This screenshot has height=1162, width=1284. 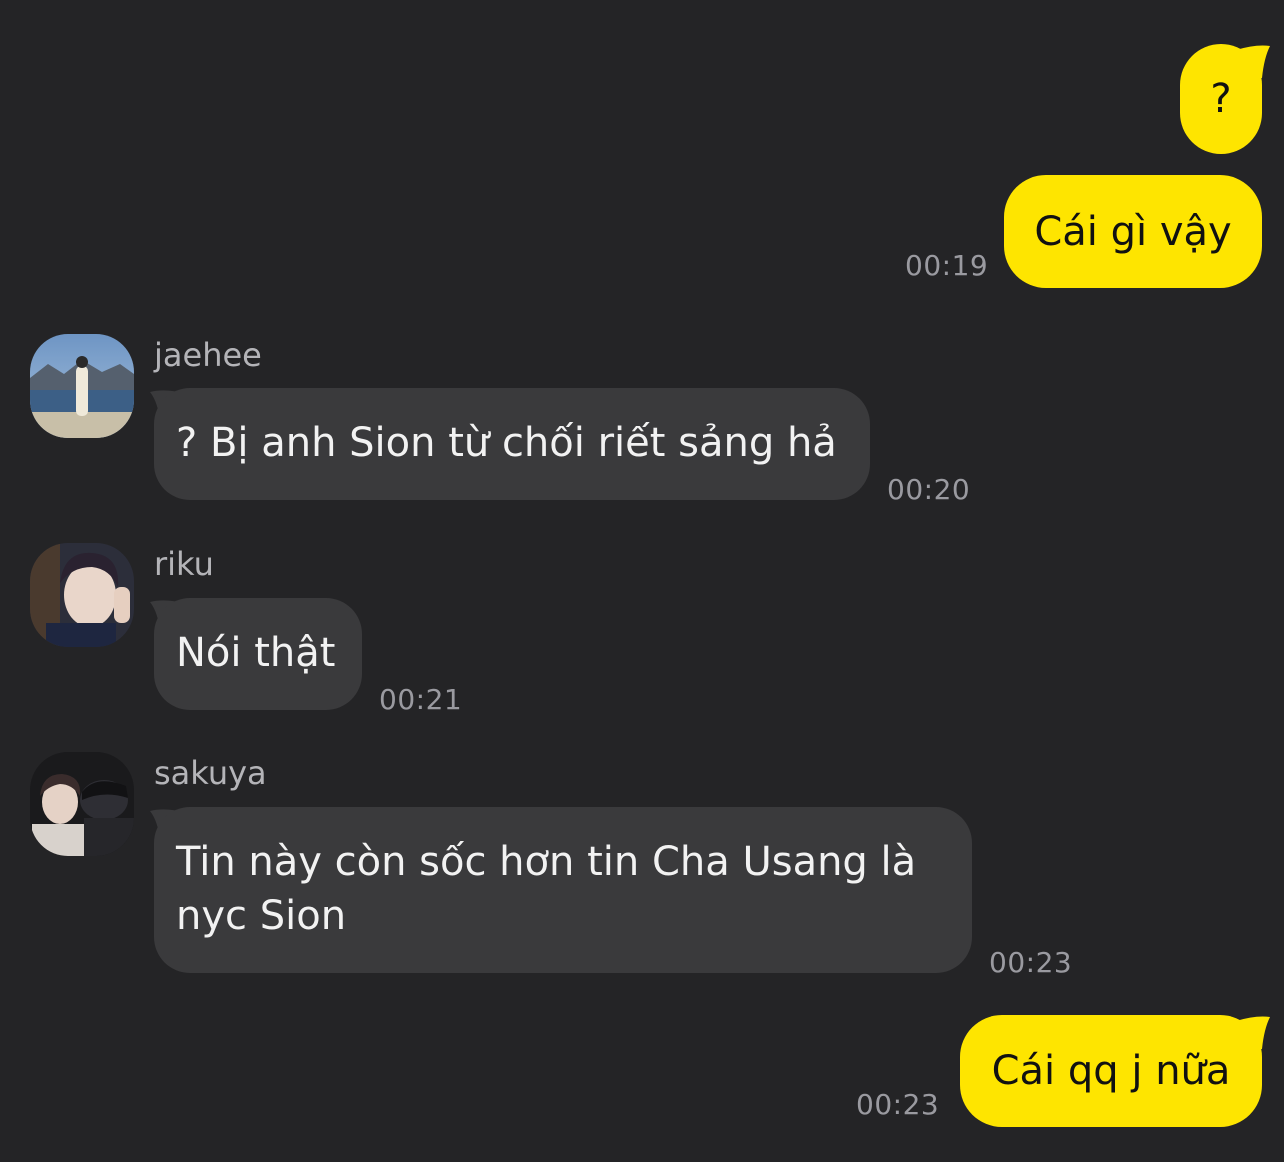 What do you see at coordinates (421, 699) in the screenshot?
I see `message-timestamp: 00:21` at bounding box center [421, 699].